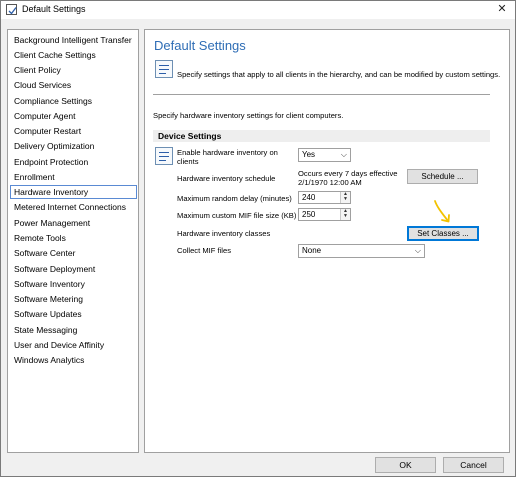  I want to click on nav-item-endpoint-protection: Endpoint Protection, so click(73, 162).